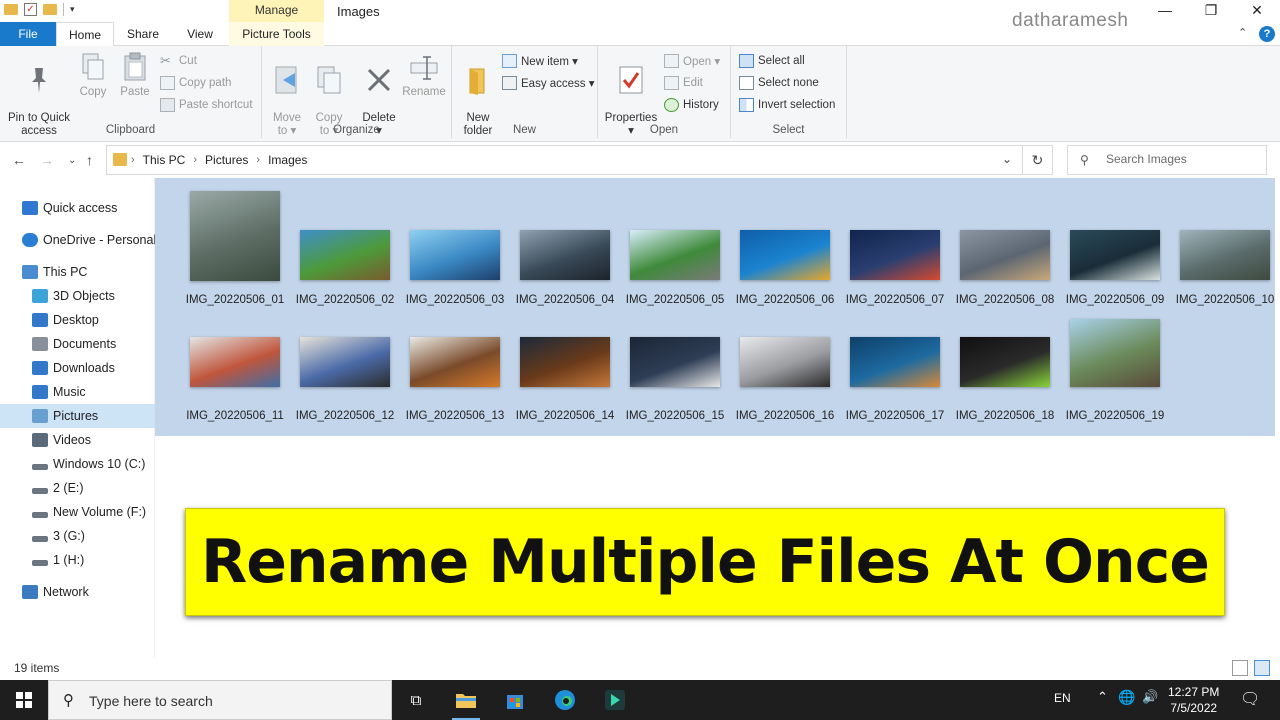 The image size is (1280, 720). What do you see at coordinates (455, 255) in the screenshot?
I see `image-thumbnail` at bounding box center [455, 255].